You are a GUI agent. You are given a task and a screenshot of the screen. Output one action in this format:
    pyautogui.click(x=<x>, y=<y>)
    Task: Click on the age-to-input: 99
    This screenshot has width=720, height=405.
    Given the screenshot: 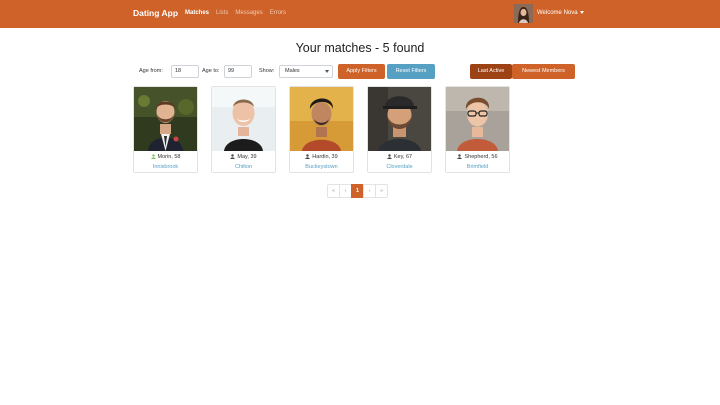 What is the action you would take?
    pyautogui.click(x=238, y=71)
    